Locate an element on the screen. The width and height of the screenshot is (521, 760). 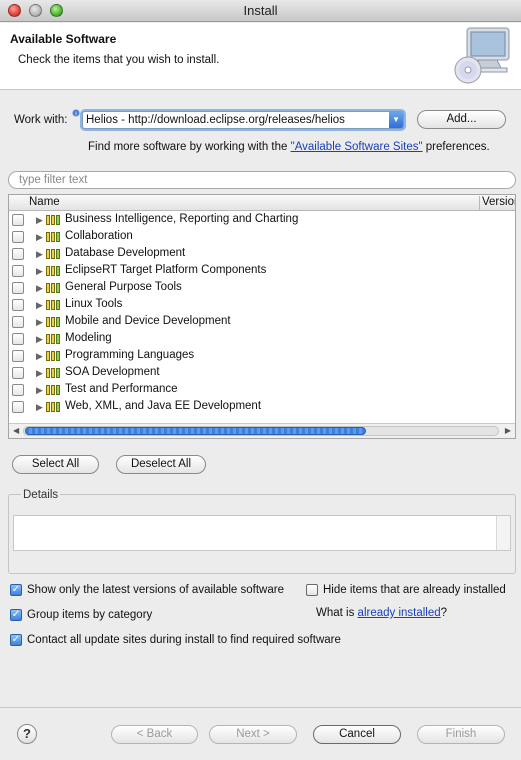
hint-text-after: preferences. is located at coordinates (456, 147).